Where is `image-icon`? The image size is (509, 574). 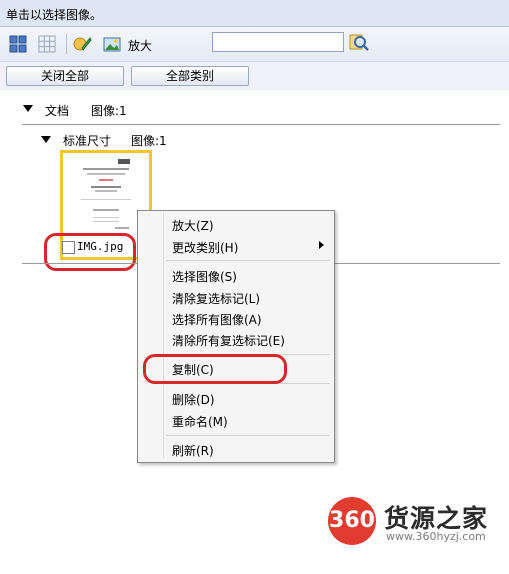
image-icon is located at coordinates (112, 44).